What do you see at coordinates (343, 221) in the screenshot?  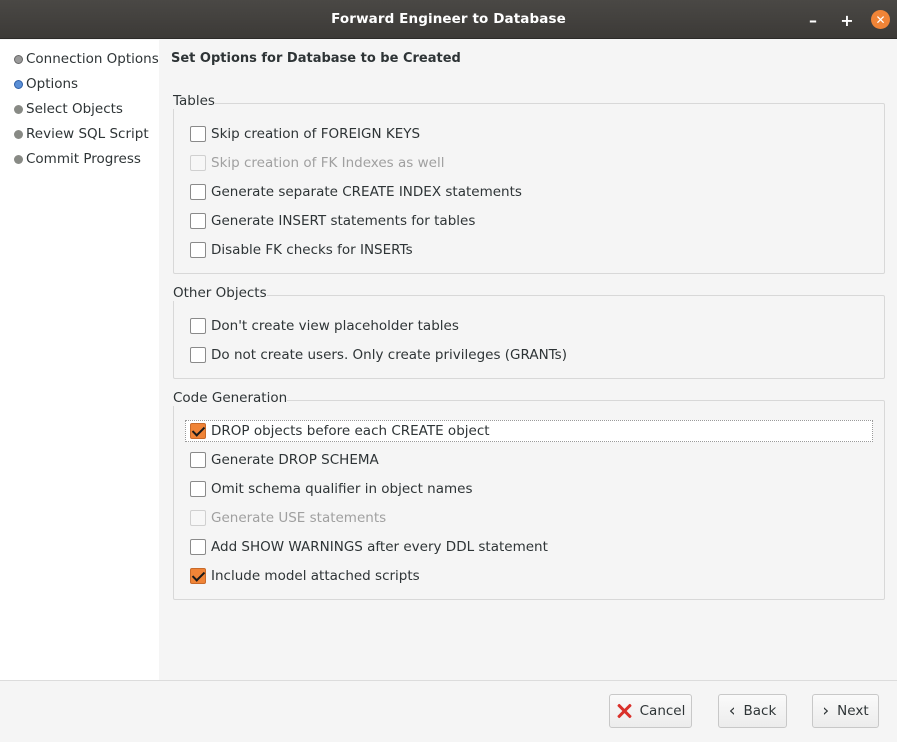 I see `option-label: Generate INSERT statements for tables` at bounding box center [343, 221].